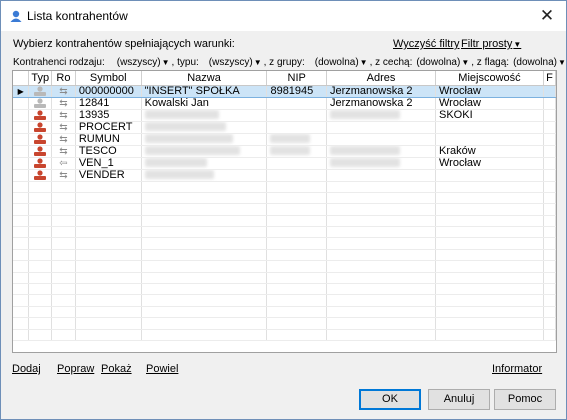 This screenshot has width=567, height=420. I want to click on cancel-button: Anuluj, so click(459, 399).